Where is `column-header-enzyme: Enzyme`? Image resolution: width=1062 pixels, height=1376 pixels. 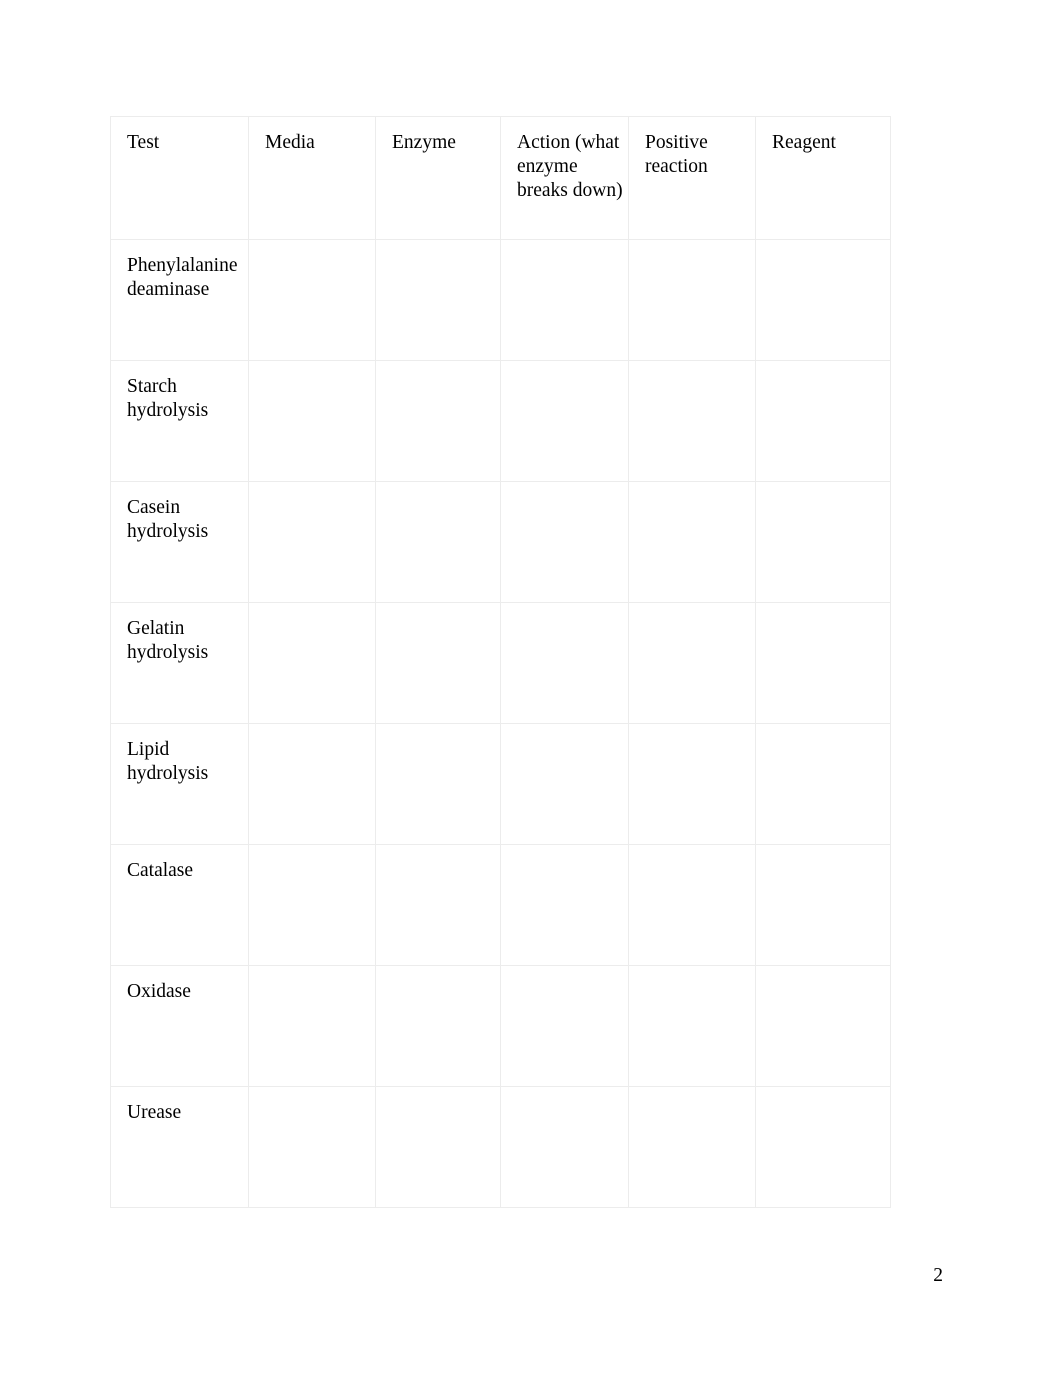 column-header-enzyme: Enzyme is located at coordinates (438, 178).